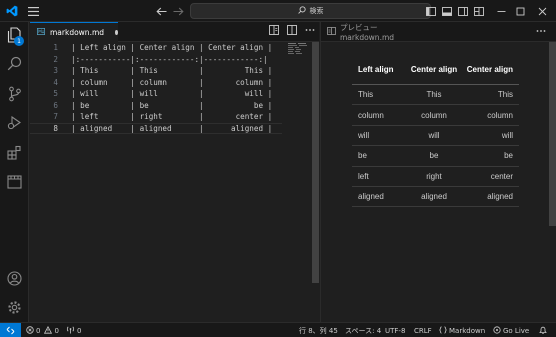 Image resolution: width=556 pixels, height=337 pixels. I want to click on code-line: 6 | be | be | be |, so click(156, 106).